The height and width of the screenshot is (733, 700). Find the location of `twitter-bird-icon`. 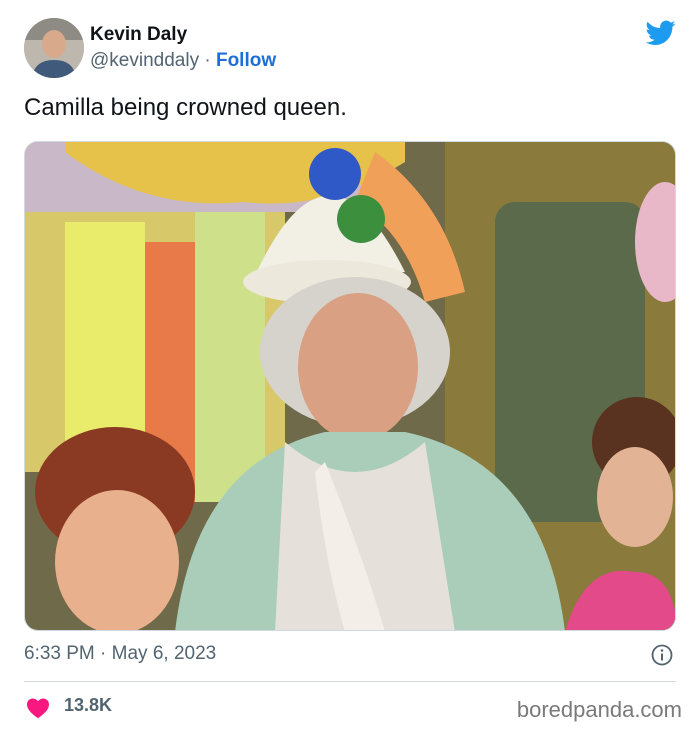

twitter-bird-icon is located at coordinates (660, 33).